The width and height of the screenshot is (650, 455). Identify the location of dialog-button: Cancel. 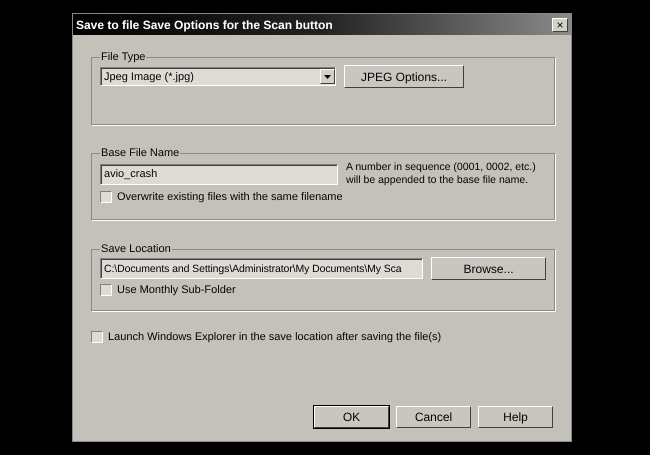
(433, 417).